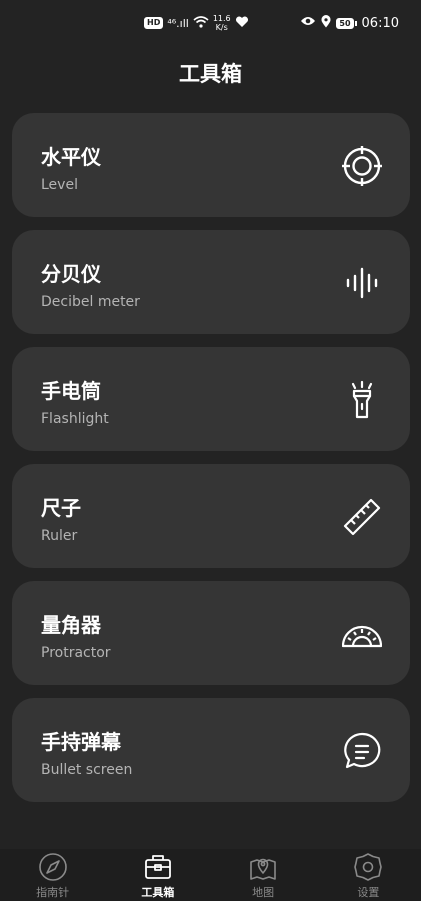 The image size is (421, 901). I want to click on tool-card-decibel-meter: 分贝仪 Decibel meter, so click(211, 282).